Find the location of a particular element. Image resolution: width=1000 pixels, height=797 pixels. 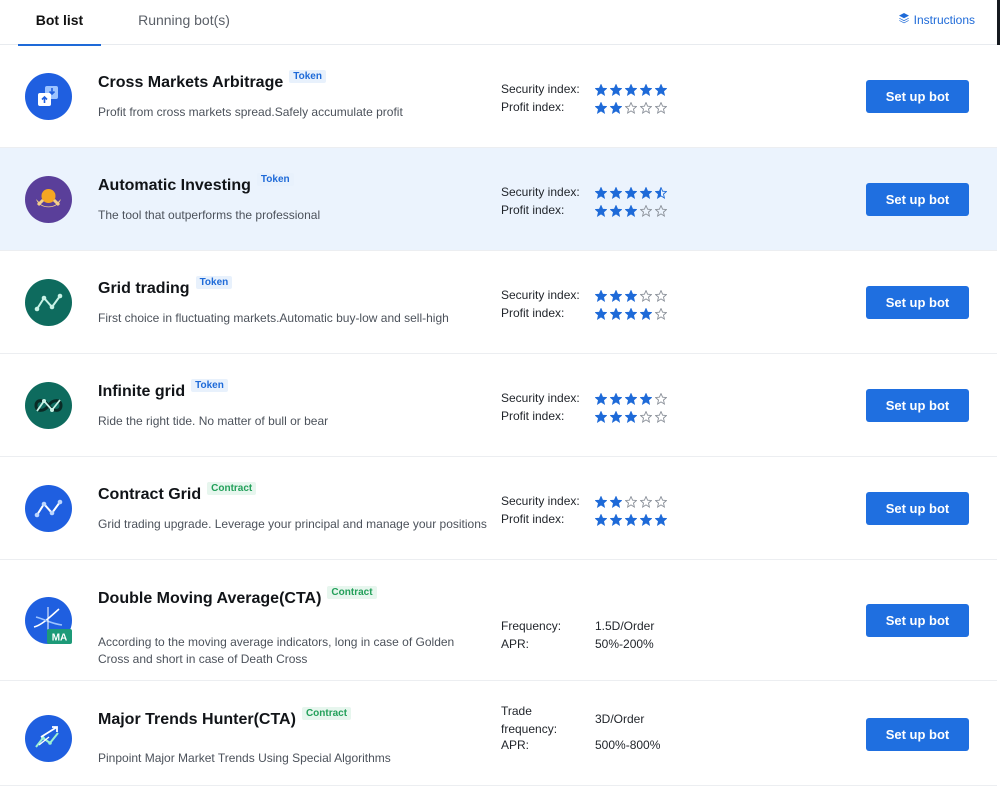

apr-value: 500%-800% is located at coordinates (628, 745).